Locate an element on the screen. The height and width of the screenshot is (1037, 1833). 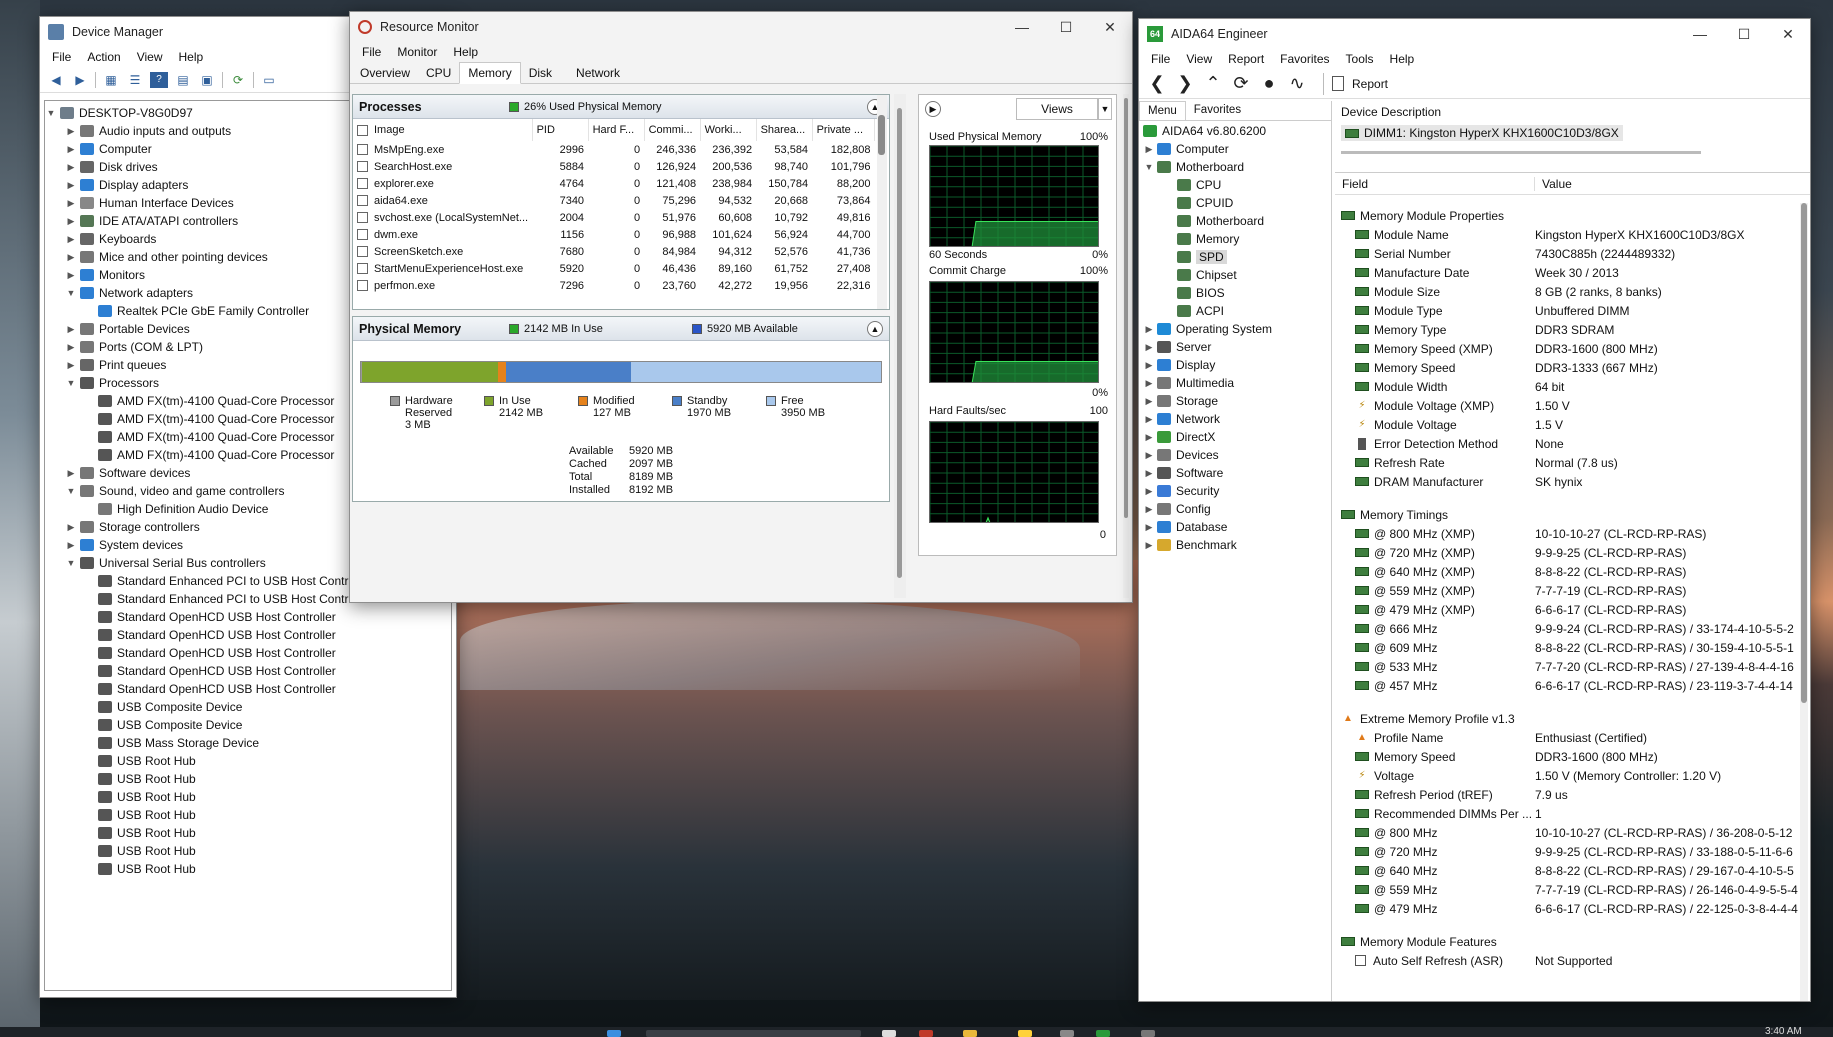
nav-item: Memory is located at coordinates (1235, 239).